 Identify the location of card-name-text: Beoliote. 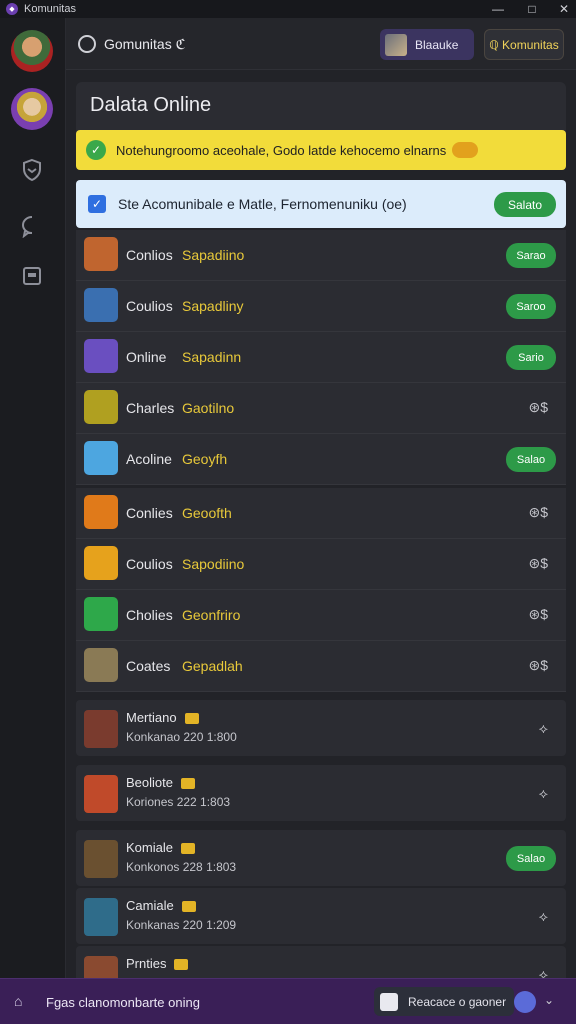
(149, 782).